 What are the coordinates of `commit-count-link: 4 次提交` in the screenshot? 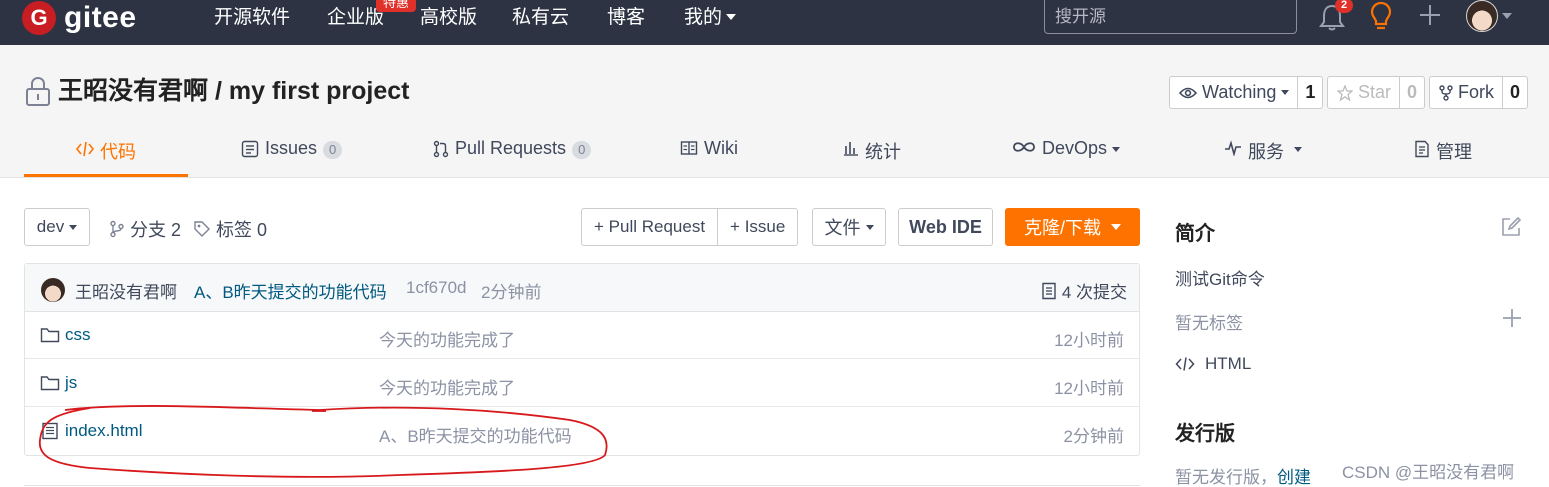 It's located at (1084, 290).